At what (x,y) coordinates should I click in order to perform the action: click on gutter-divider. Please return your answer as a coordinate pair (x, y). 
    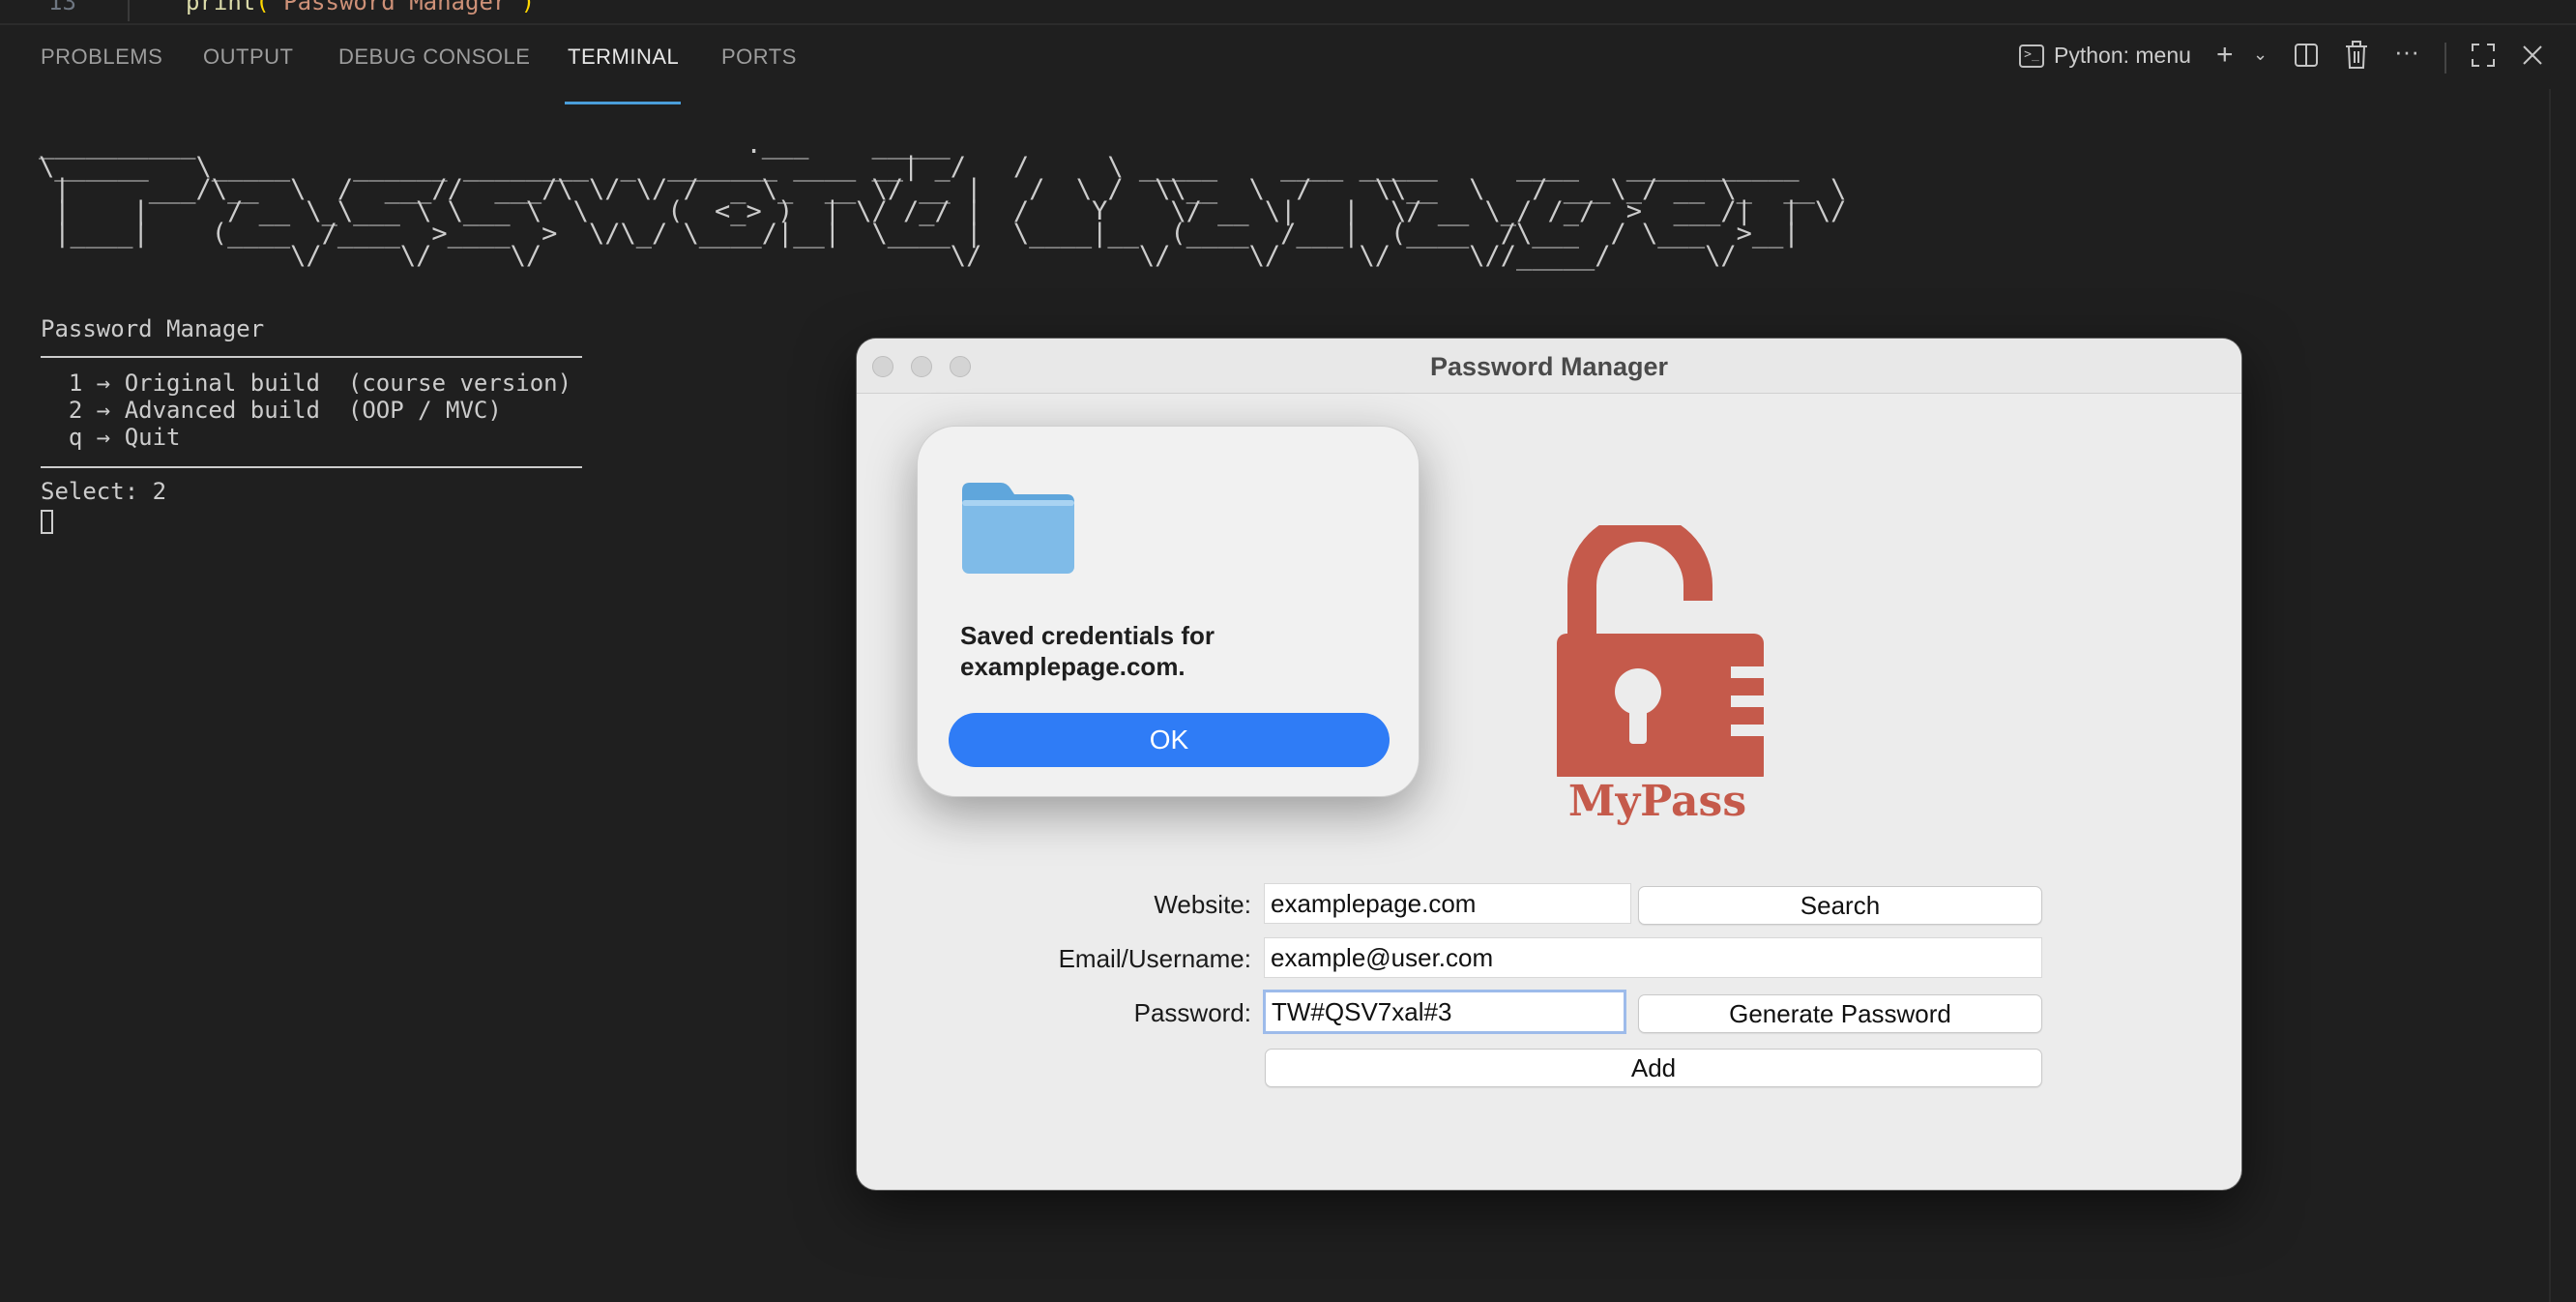
    Looking at the image, I should click on (129, 10).